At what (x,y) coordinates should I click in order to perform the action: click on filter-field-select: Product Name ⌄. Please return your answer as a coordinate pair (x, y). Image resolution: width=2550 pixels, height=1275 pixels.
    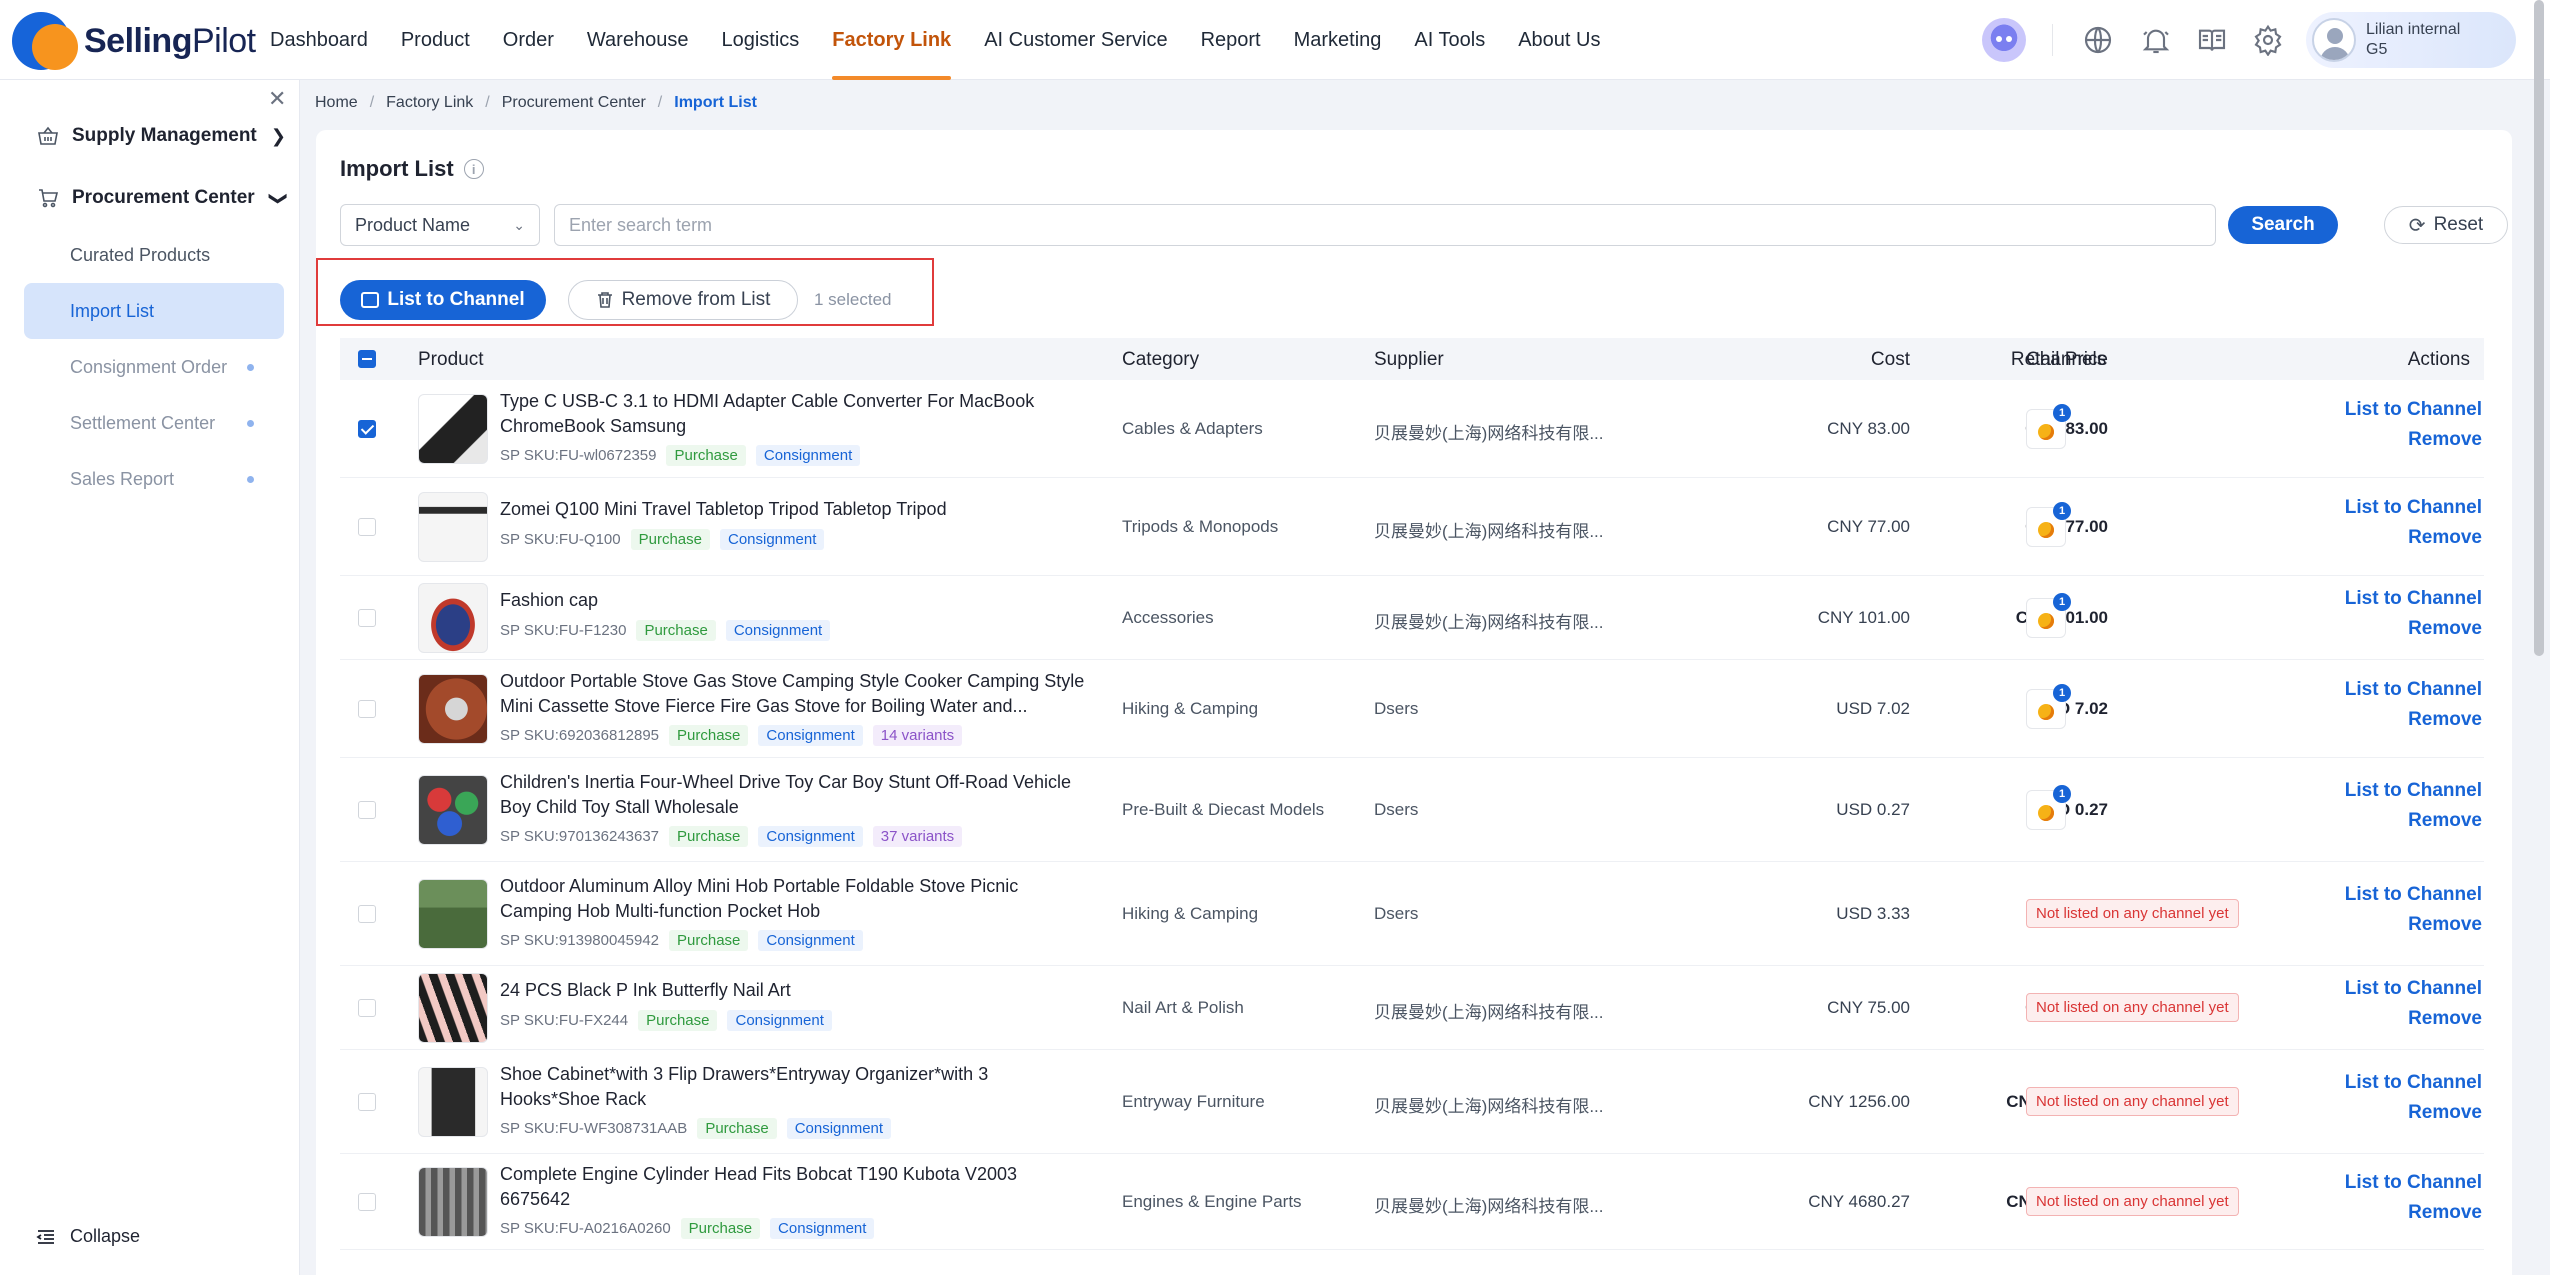
    Looking at the image, I should click on (440, 225).